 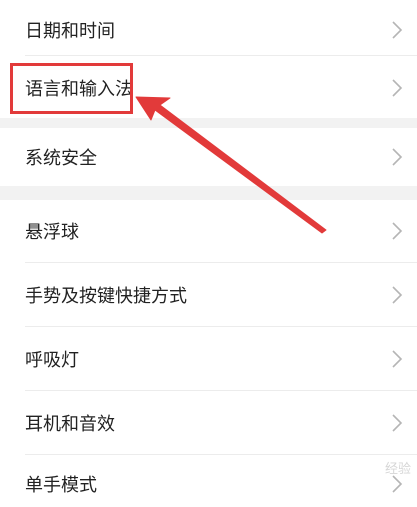 What do you see at coordinates (52, 232) in the screenshot?
I see `settings-item-label: 悬浮球` at bounding box center [52, 232].